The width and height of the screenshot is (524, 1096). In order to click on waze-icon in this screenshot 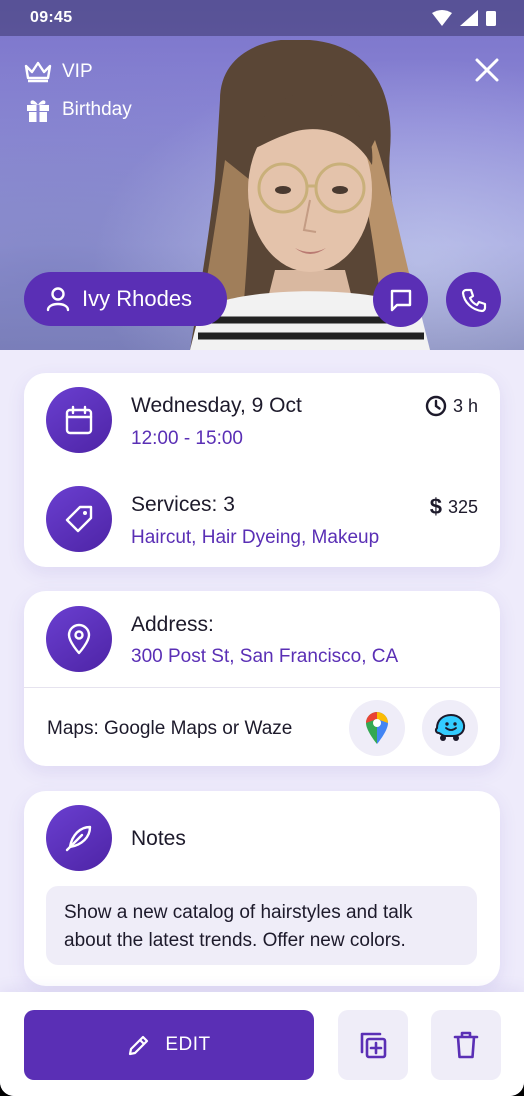, I will do `click(450, 727)`.